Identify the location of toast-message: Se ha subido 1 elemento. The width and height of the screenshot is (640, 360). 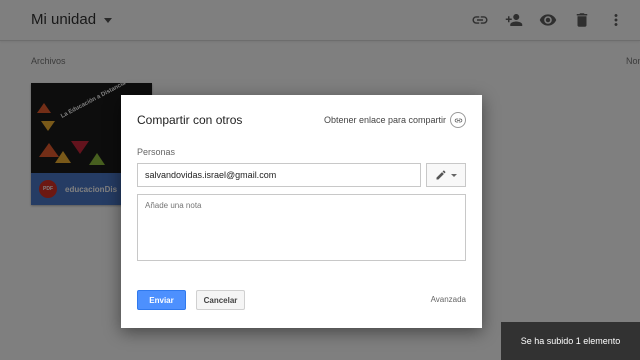
(570, 341).